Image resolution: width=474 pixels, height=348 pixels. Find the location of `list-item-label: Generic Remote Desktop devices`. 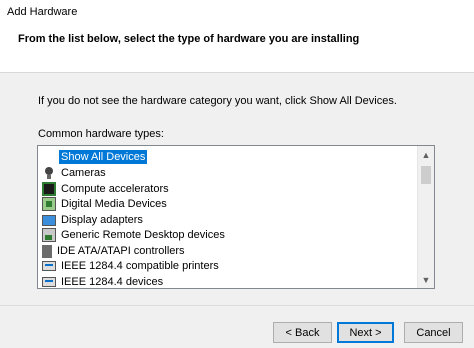

list-item-label: Generic Remote Desktop devices is located at coordinates (143, 235).